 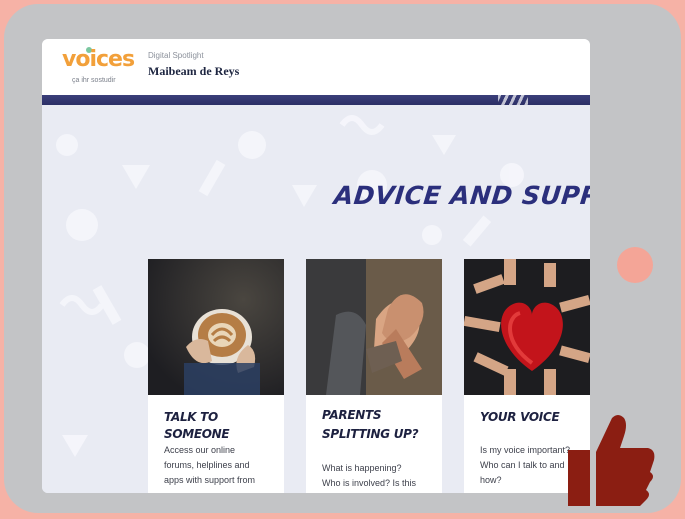 I want to click on logo-subtitle: ça ihr sostudir, so click(x=94, y=80).